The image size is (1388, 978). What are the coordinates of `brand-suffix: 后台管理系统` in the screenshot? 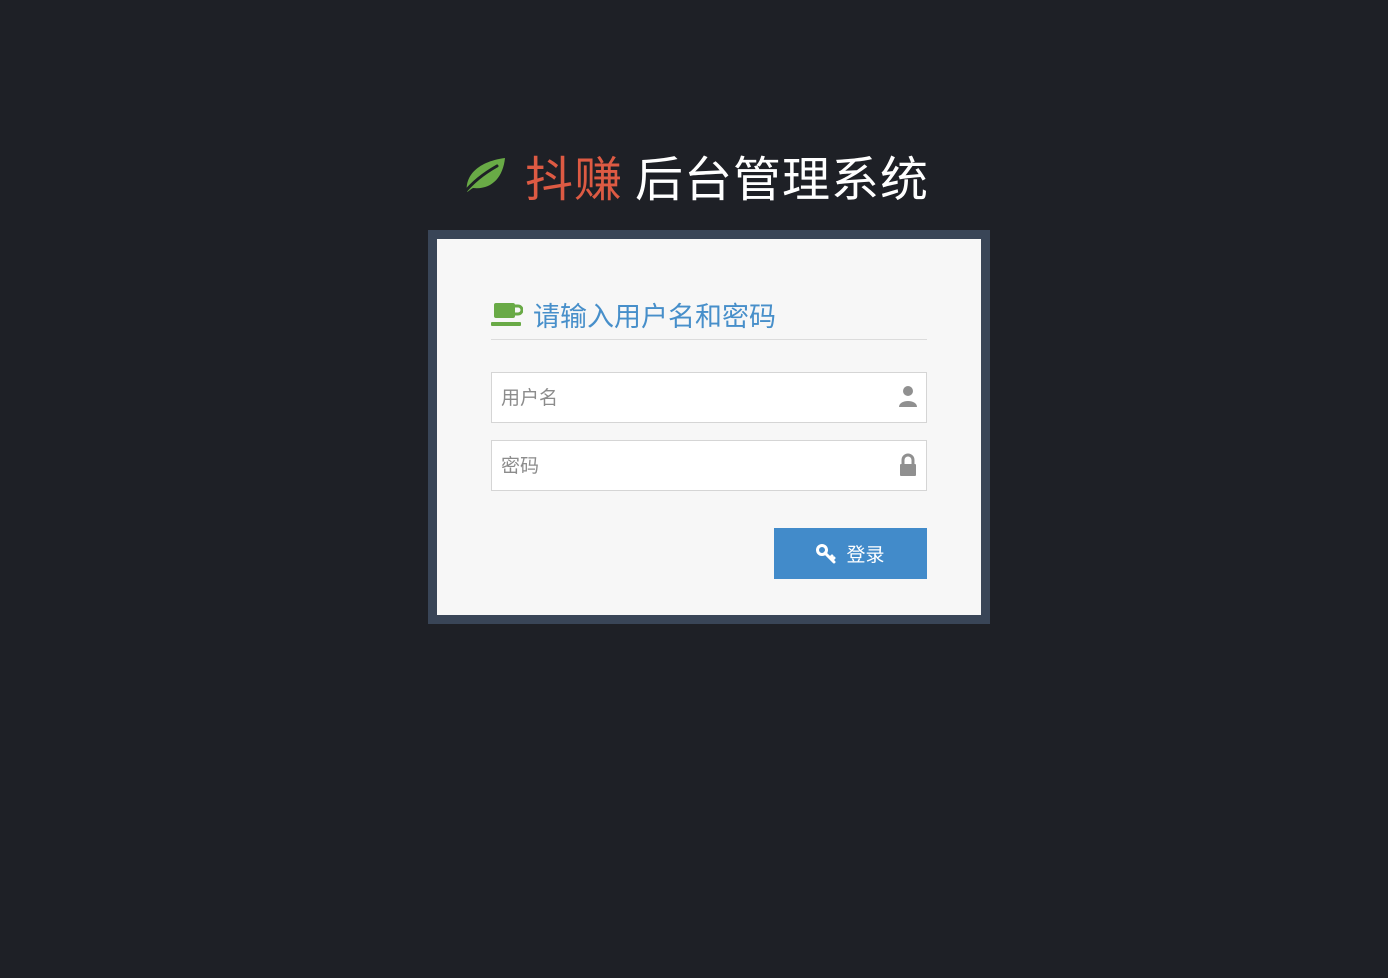 It's located at (782, 180).